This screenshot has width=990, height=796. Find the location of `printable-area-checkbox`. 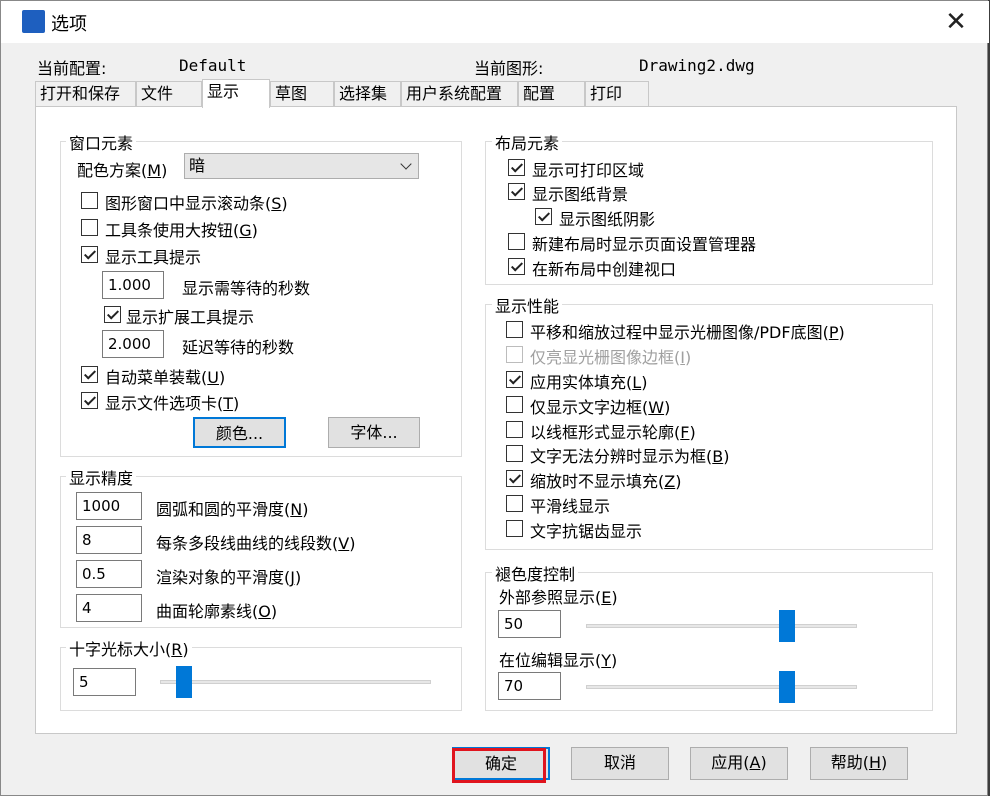

printable-area-checkbox is located at coordinates (516, 167).